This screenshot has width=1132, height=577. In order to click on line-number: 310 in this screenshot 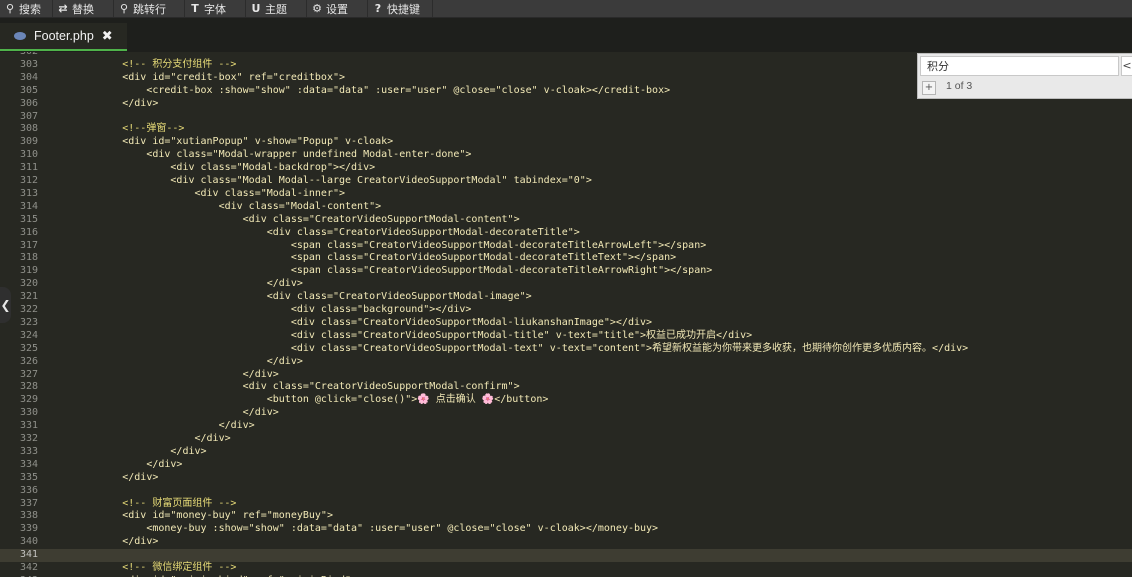, I will do `click(28, 155)`.